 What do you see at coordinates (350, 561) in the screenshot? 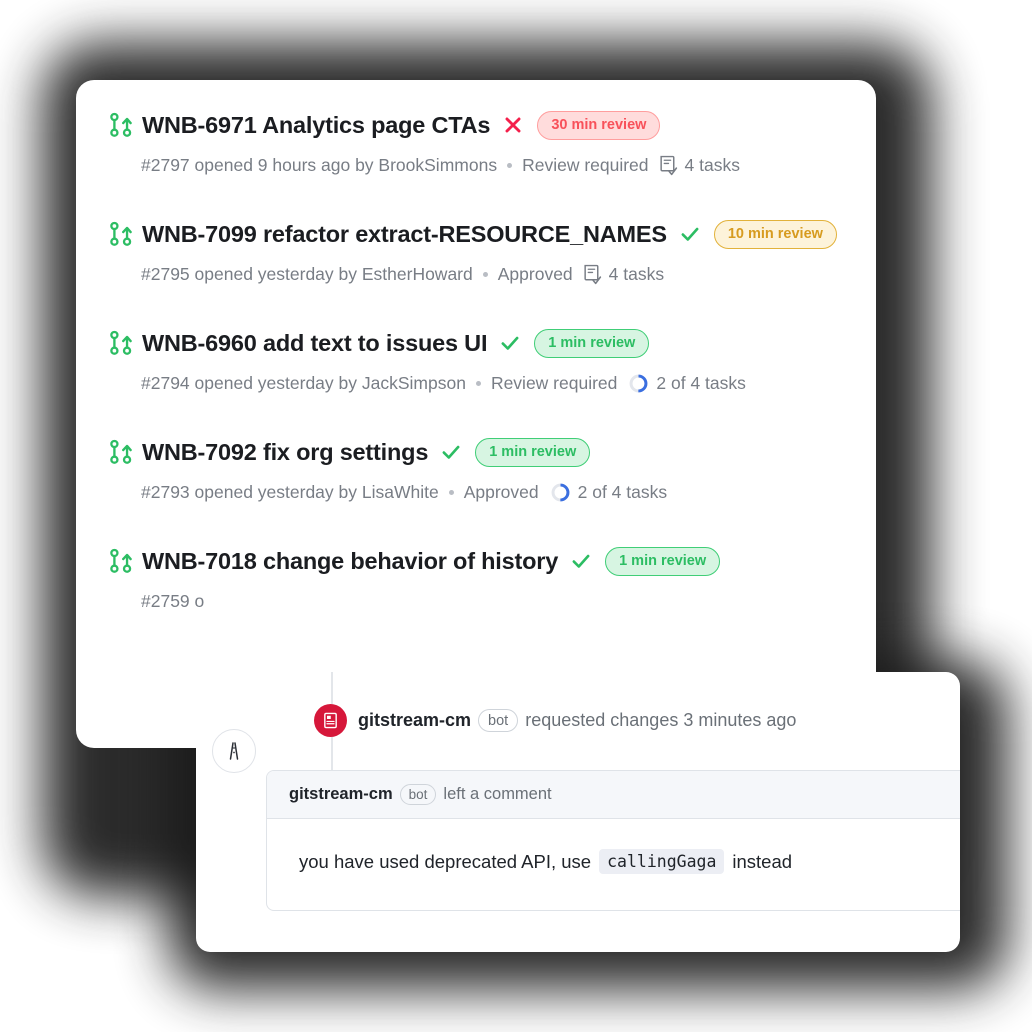
I see `pull-request-title: WNB-7018 change behavior of history` at bounding box center [350, 561].